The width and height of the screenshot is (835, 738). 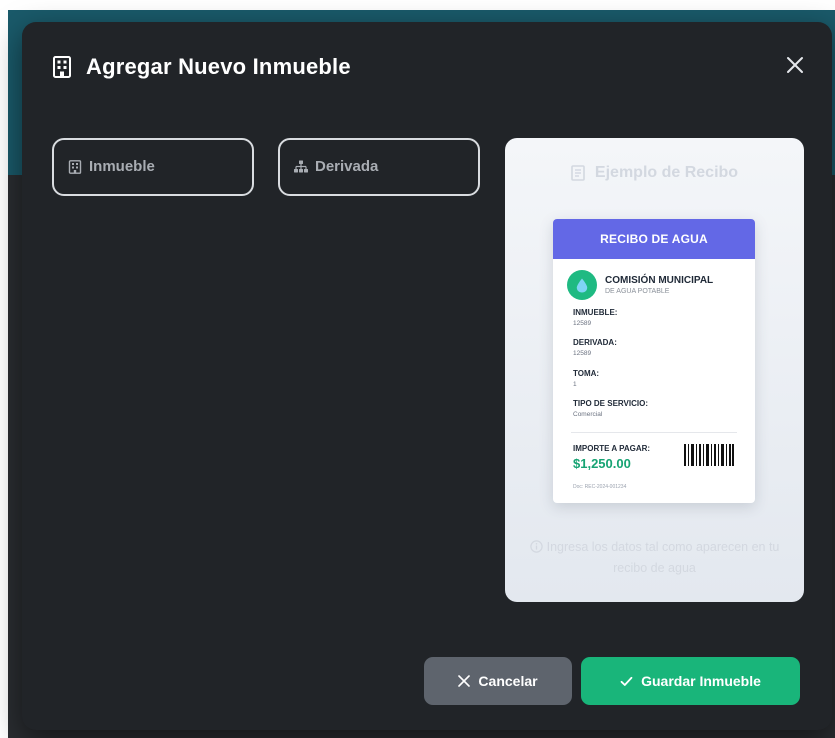 I want to click on receipt-amount: $1,250.00, so click(x=602, y=463).